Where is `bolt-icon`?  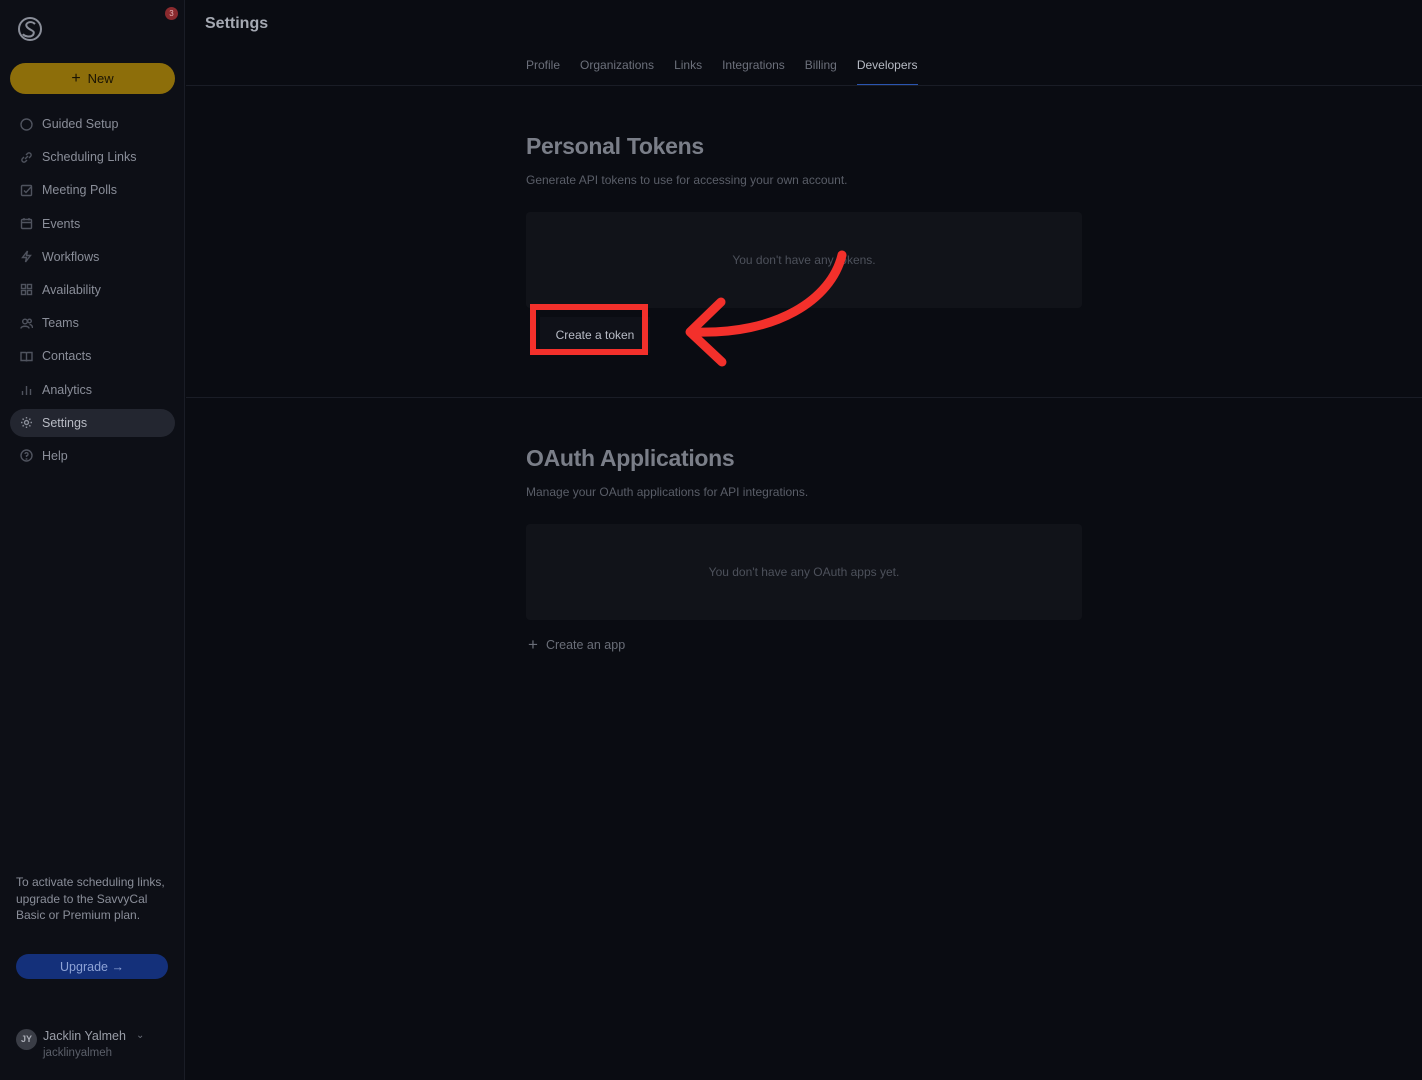 bolt-icon is located at coordinates (26, 256).